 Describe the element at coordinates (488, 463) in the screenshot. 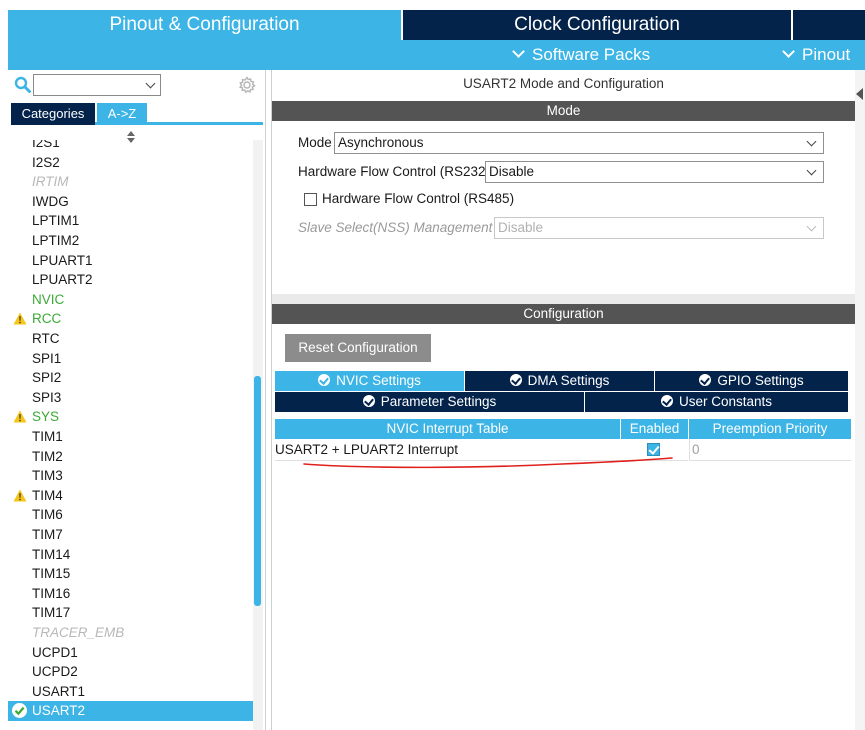

I see `red-underline-annotation` at that location.